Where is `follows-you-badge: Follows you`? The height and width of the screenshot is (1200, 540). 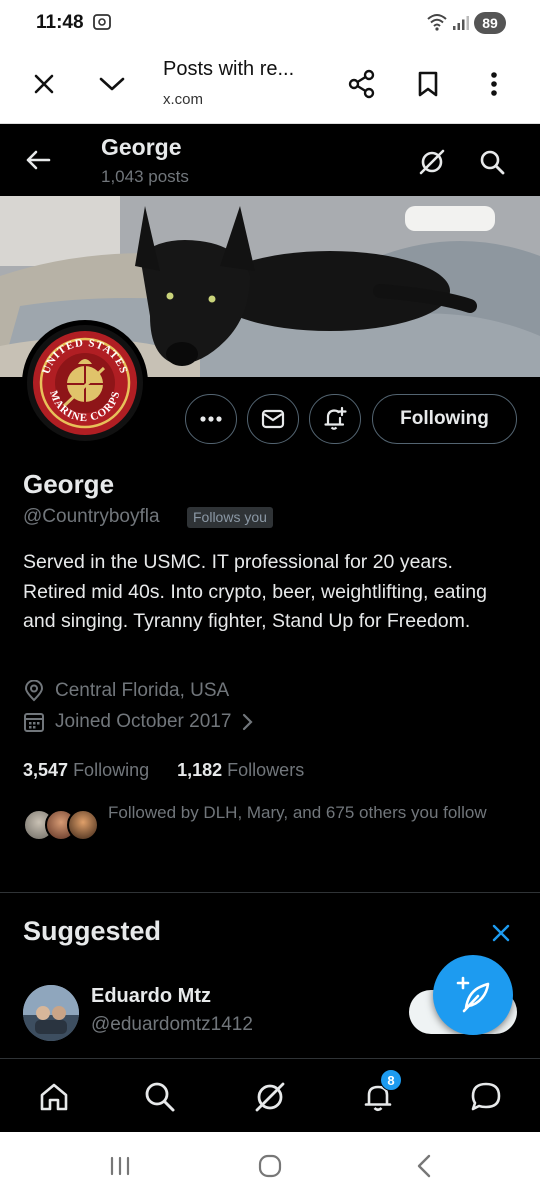
follows-you-badge: Follows you is located at coordinates (230, 517).